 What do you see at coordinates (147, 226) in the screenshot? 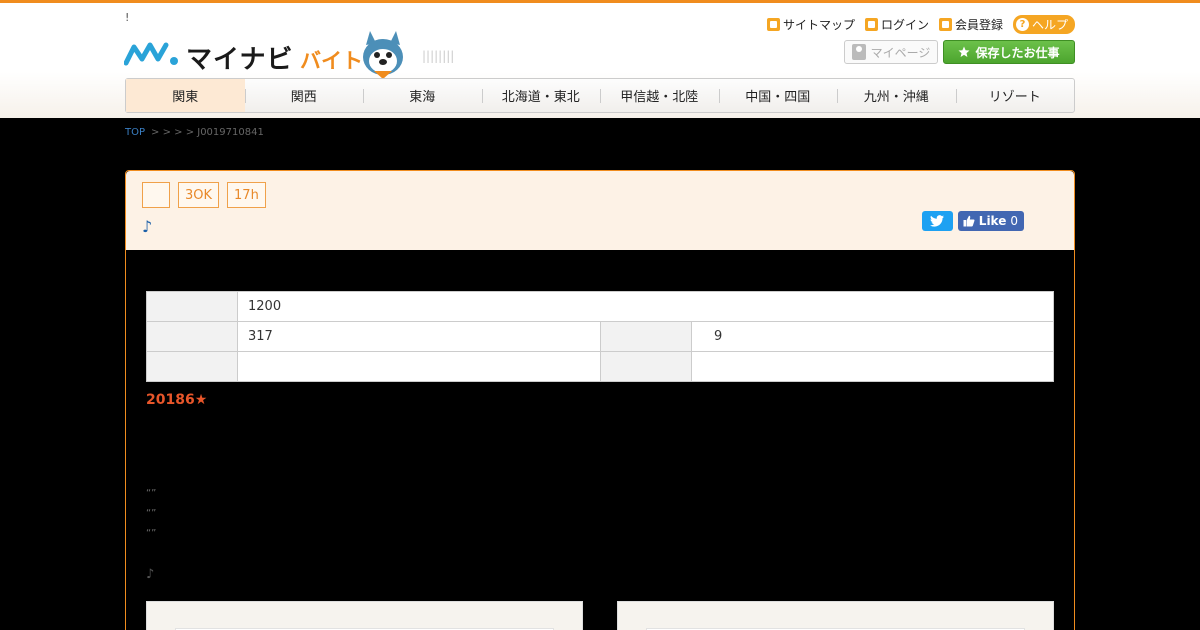
I see `job-title-note: ♪` at bounding box center [147, 226].